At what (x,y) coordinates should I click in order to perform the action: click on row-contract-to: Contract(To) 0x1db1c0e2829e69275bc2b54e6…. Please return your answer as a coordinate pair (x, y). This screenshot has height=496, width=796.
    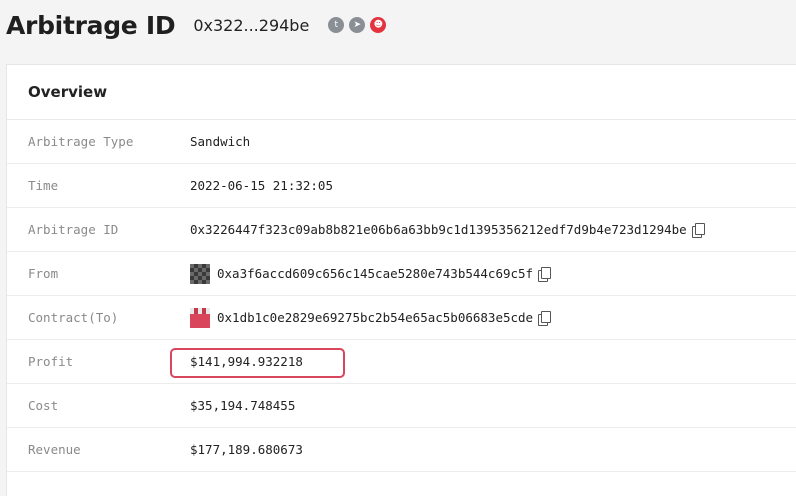
    Looking at the image, I should click on (401, 318).